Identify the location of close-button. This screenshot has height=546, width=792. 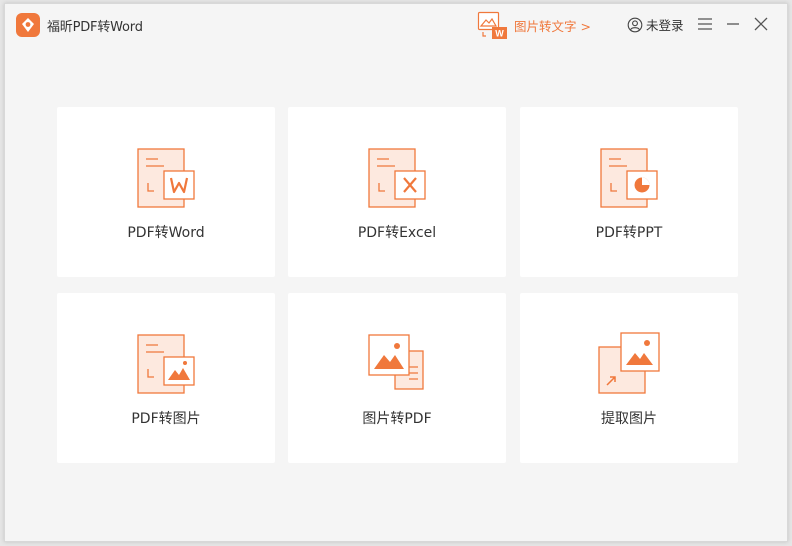
(761, 24).